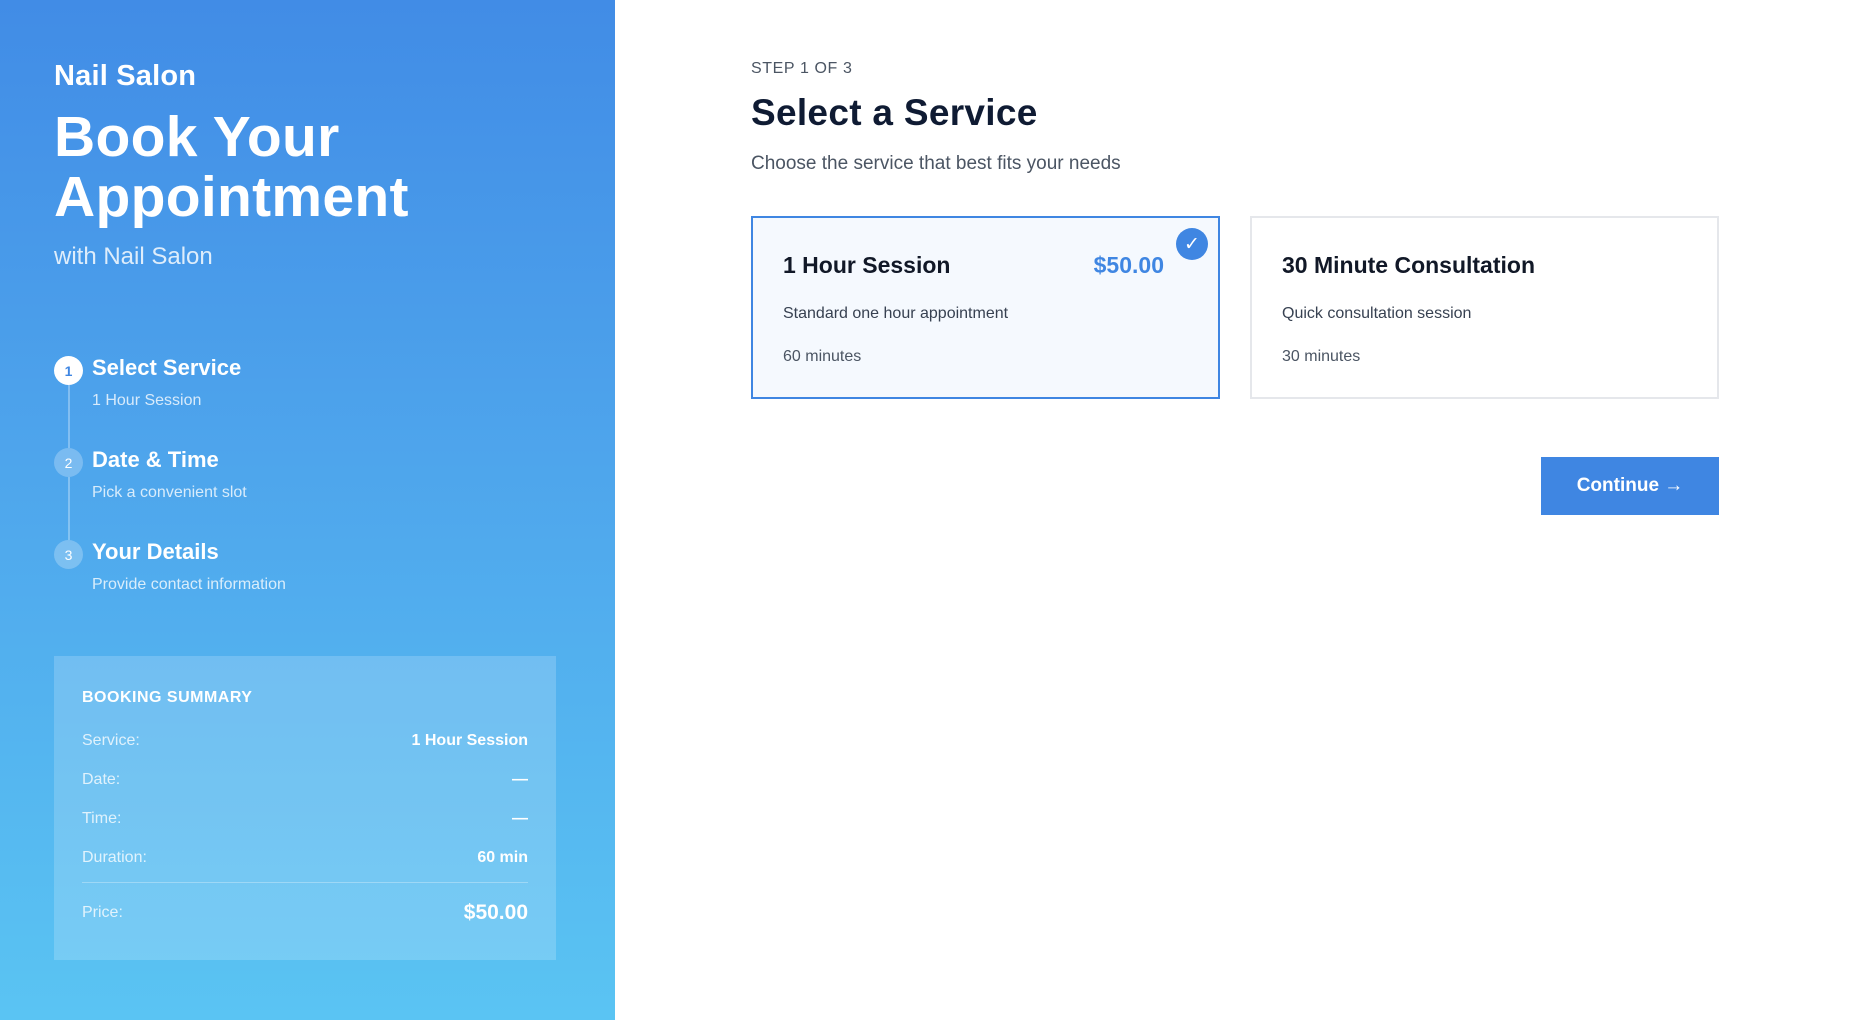 This screenshot has height=1020, width=1851. What do you see at coordinates (167, 367) in the screenshot?
I see `step-title: Select Service` at bounding box center [167, 367].